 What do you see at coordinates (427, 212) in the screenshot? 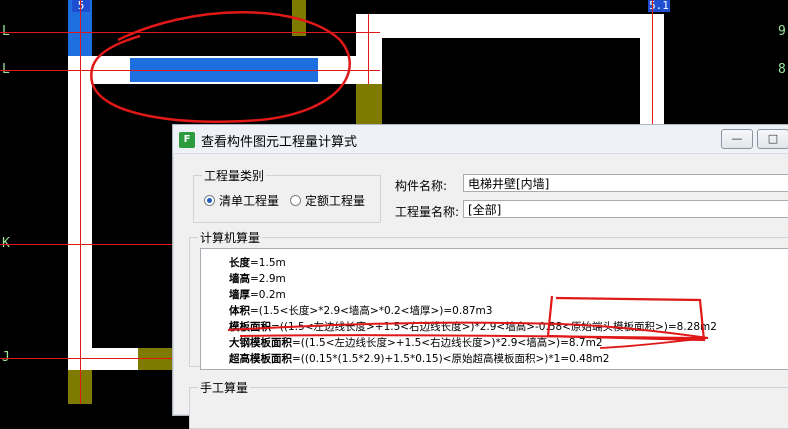
I see `quantity-name-label: 工程量名称:` at bounding box center [427, 212].